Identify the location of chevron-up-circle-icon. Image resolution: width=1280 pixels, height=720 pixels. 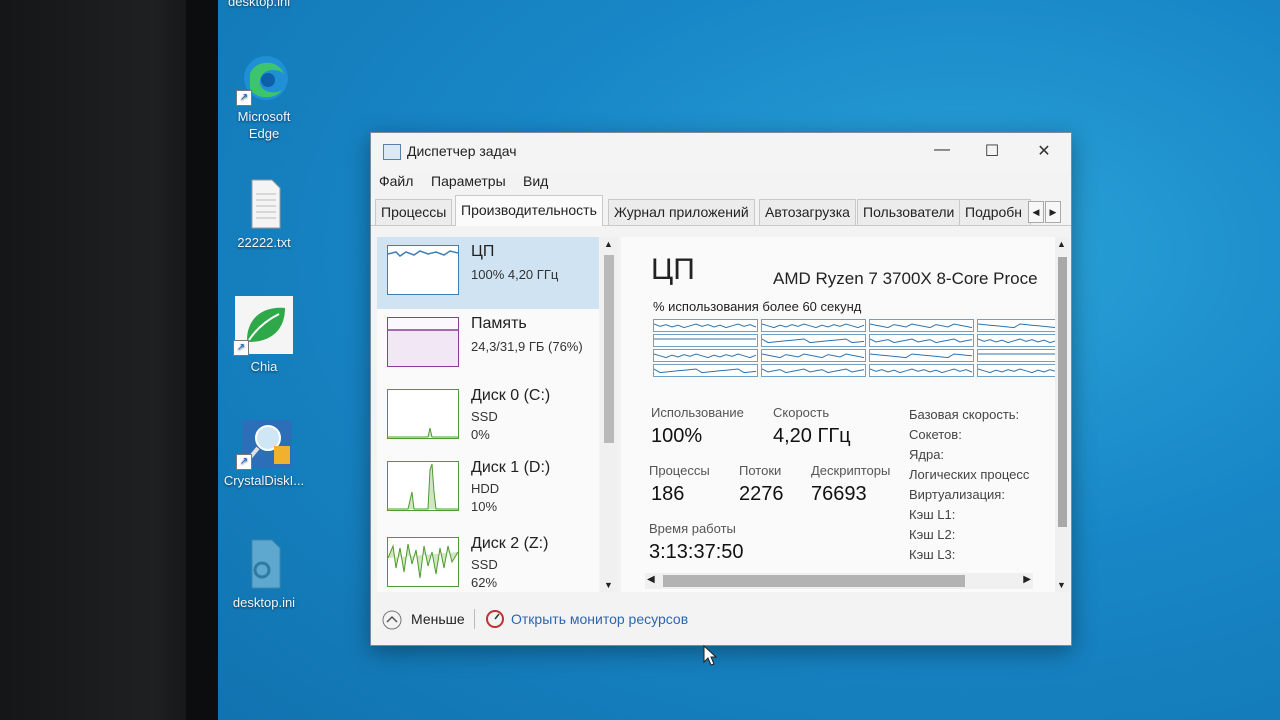
(392, 620).